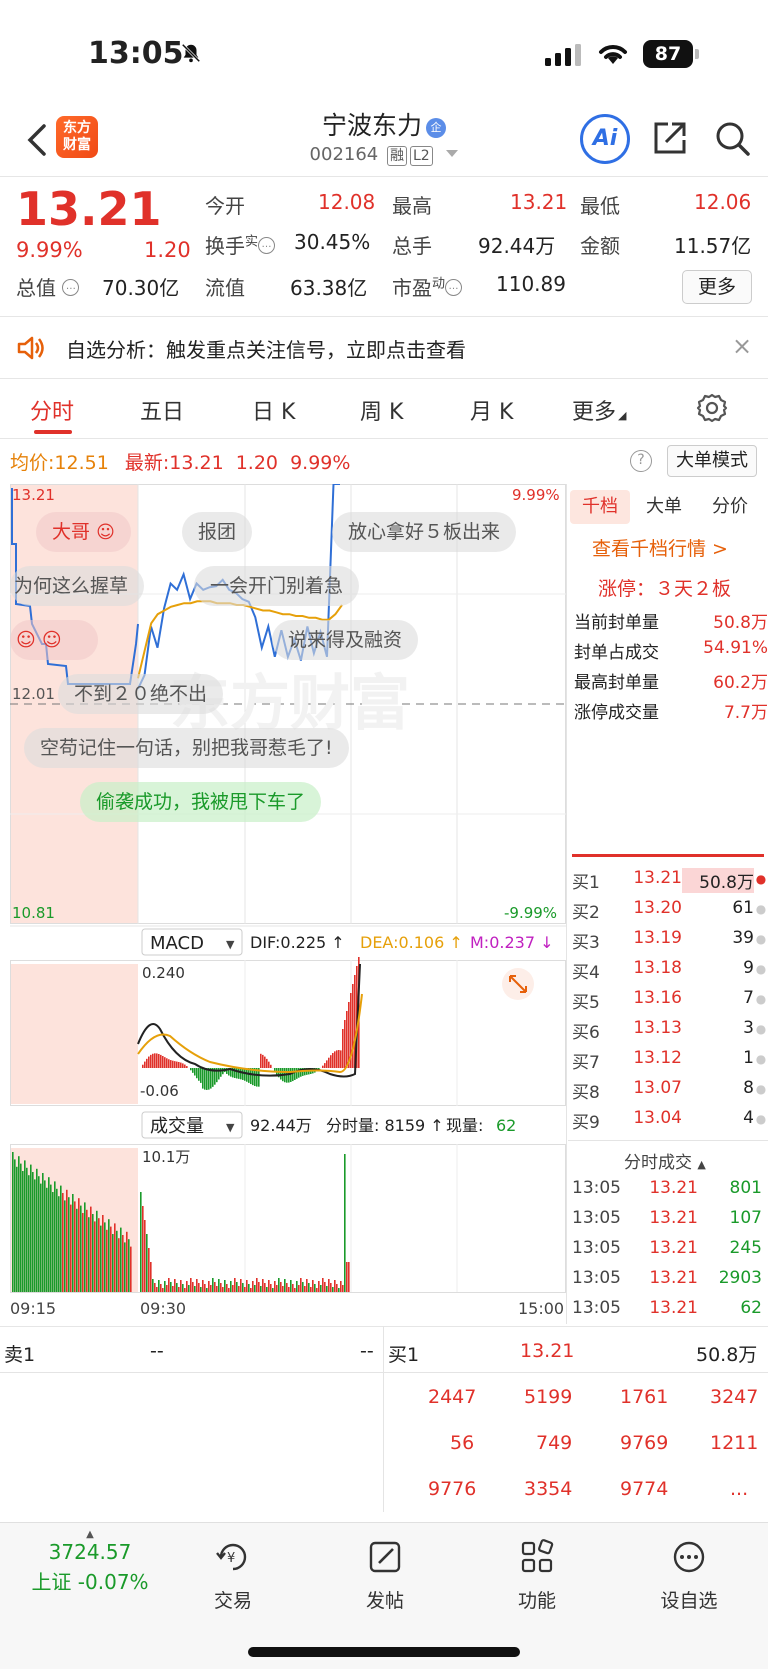 The height and width of the screenshot is (1669, 768). What do you see at coordinates (159, 1091) in the screenshot?
I see `macd-bottom-label: -0.06` at bounding box center [159, 1091].